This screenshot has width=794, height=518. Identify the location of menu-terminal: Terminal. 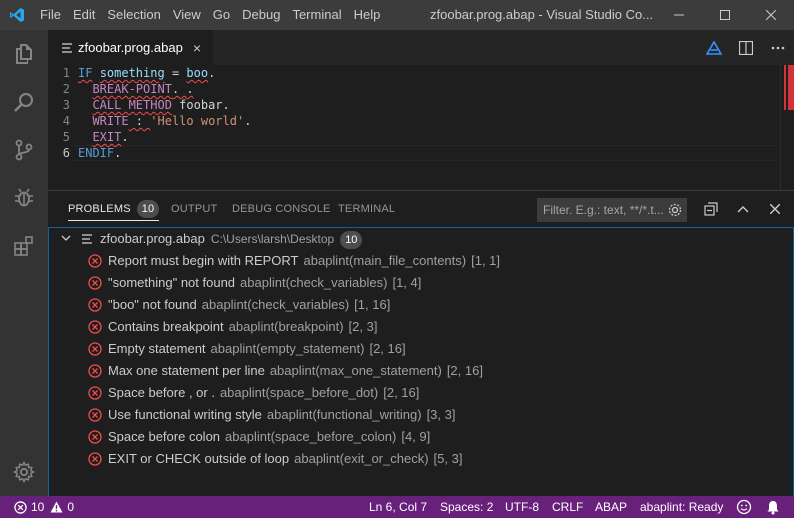
(316, 15).